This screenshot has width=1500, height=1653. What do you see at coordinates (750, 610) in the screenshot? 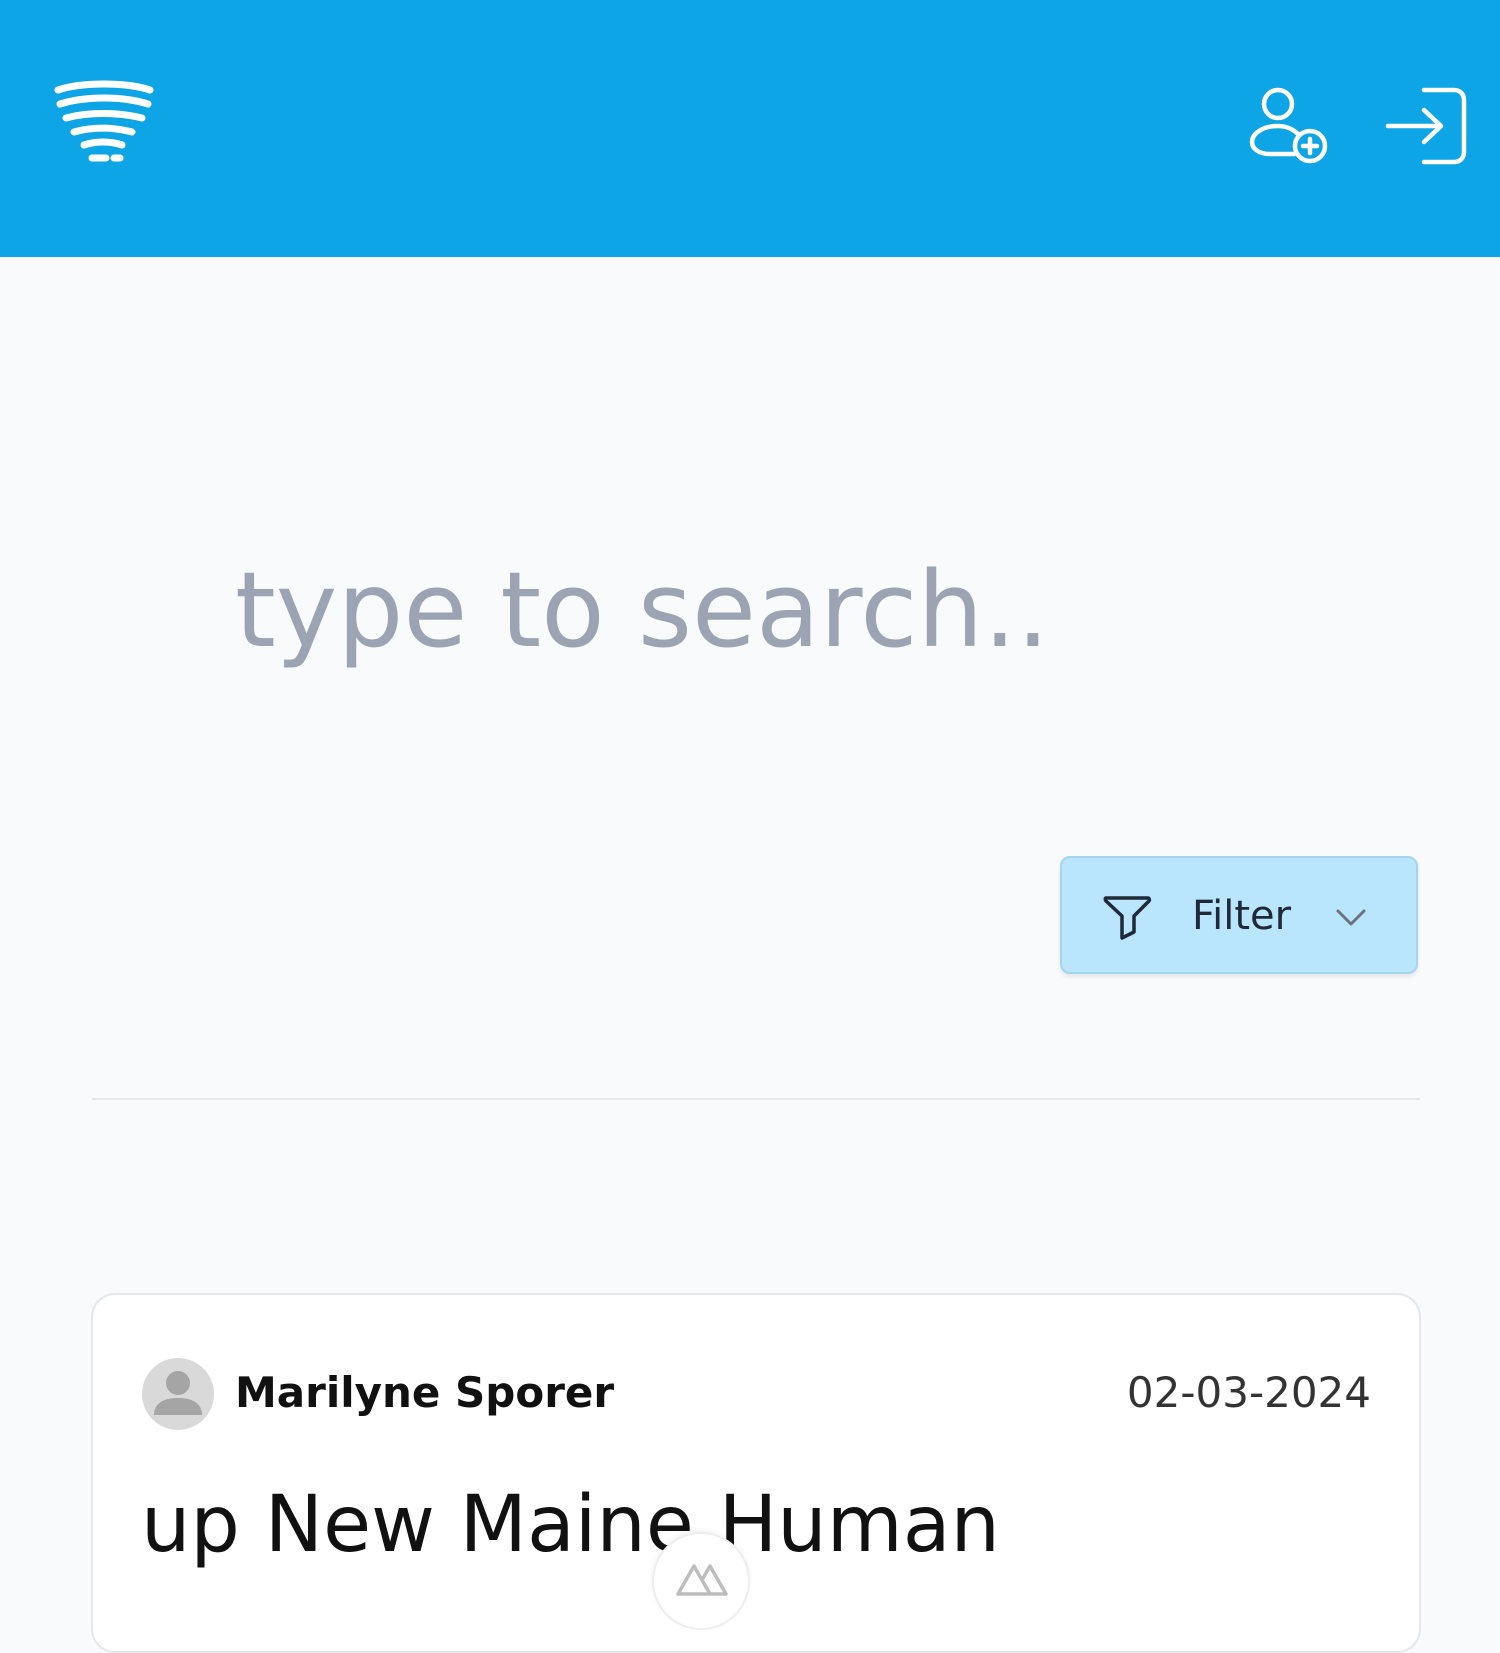
I see `search-input` at bounding box center [750, 610].